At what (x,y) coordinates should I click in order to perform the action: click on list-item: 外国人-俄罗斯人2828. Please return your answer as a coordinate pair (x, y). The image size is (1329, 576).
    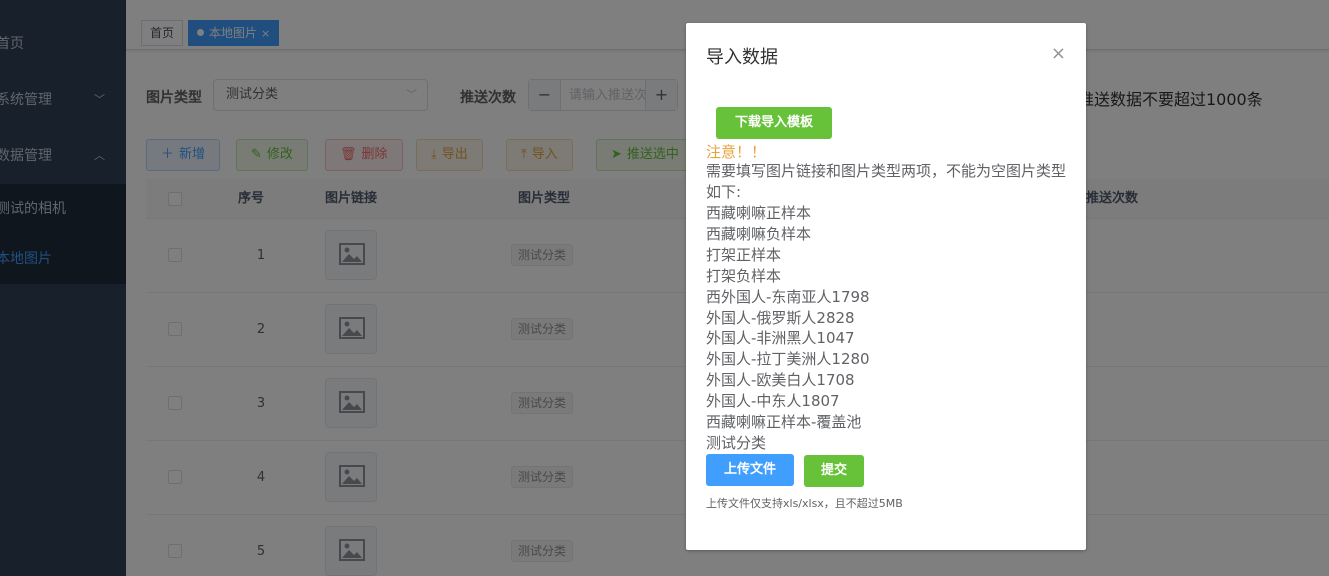
    Looking at the image, I should click on (780, 317).